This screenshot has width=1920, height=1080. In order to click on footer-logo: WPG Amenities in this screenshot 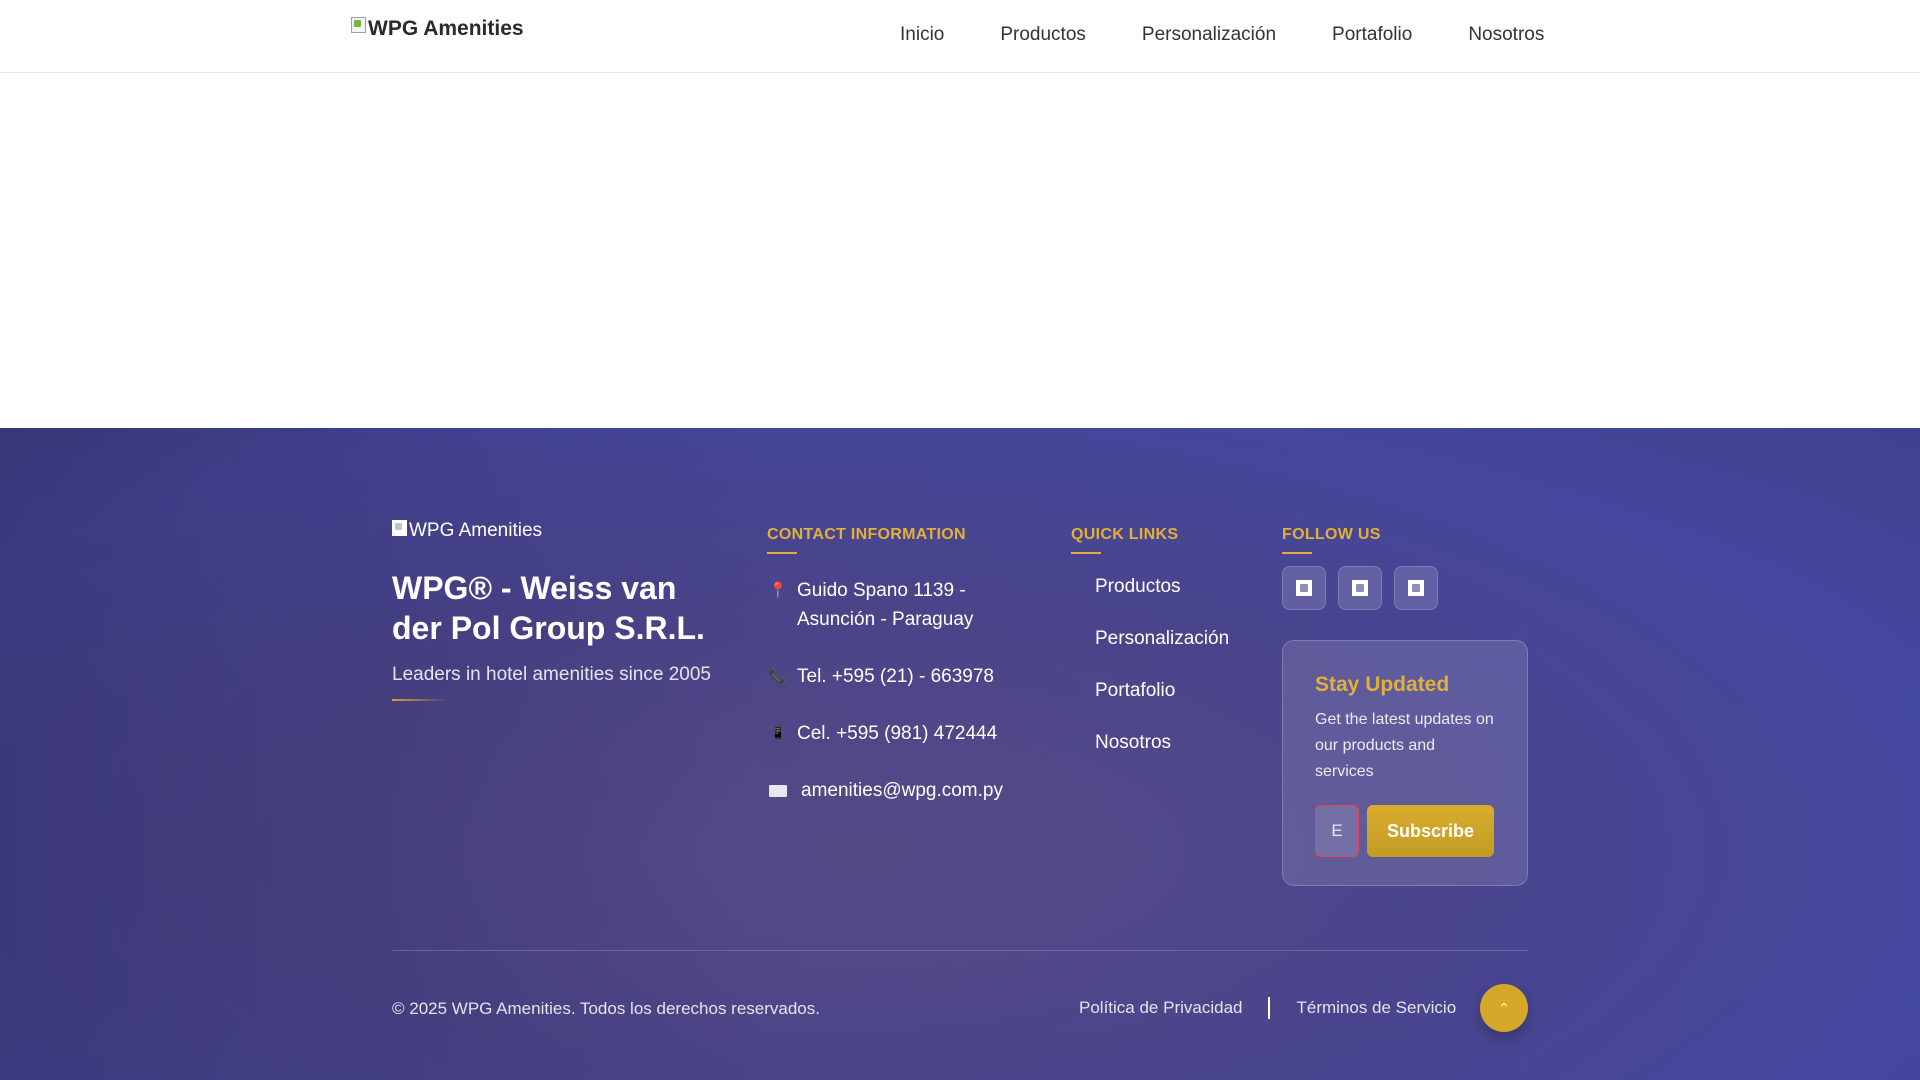, I will do `click(552, 531)`.